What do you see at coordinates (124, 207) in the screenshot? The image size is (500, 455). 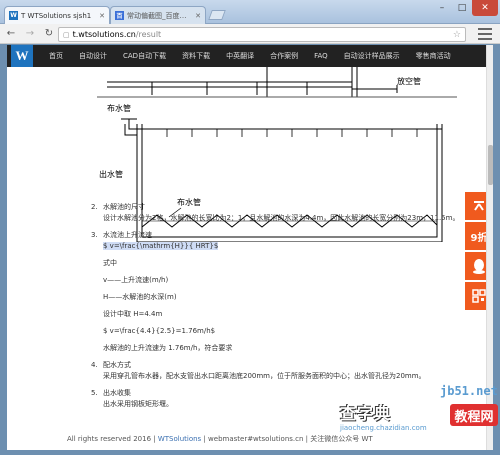 I see `section-heading: 水解池的尺寸` at bounding box center [124, 207].